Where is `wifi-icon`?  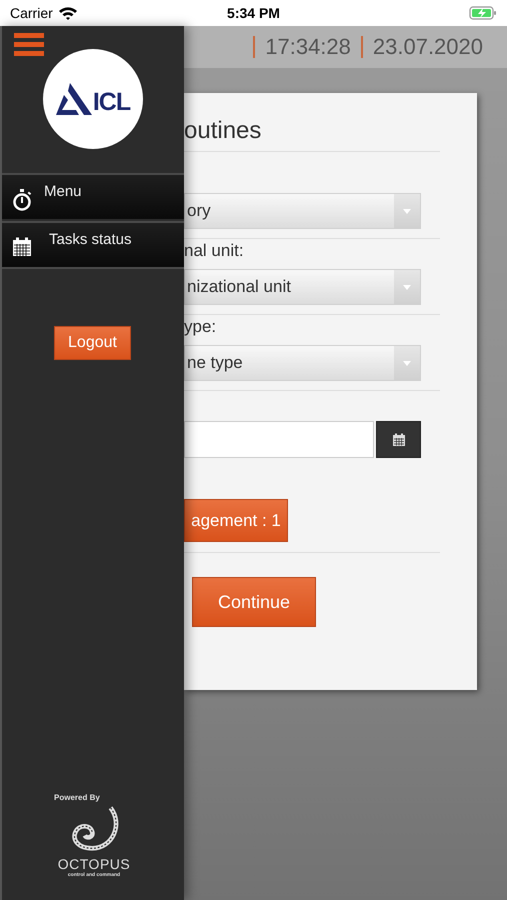
wifi-icon is located at coordinates (68, 13).